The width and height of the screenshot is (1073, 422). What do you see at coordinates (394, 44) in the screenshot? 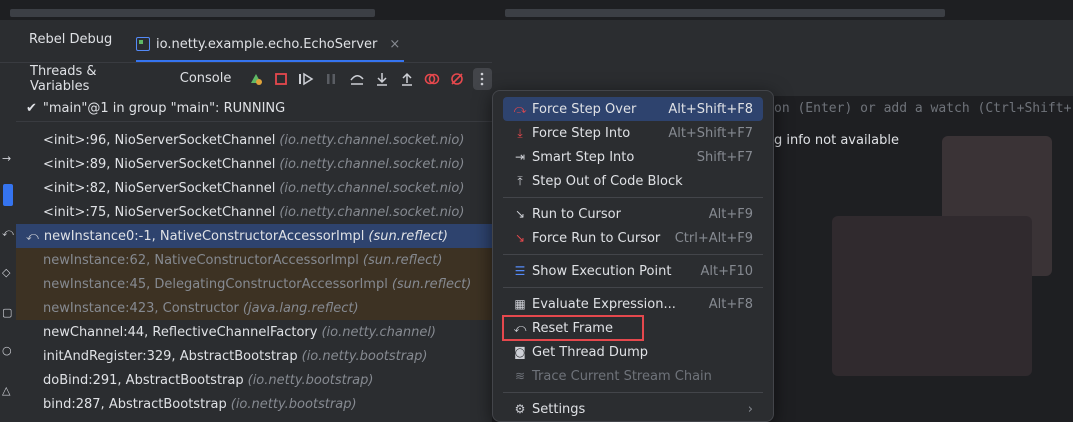
I see `close-icon: ×` at bounding box center [394, 44].